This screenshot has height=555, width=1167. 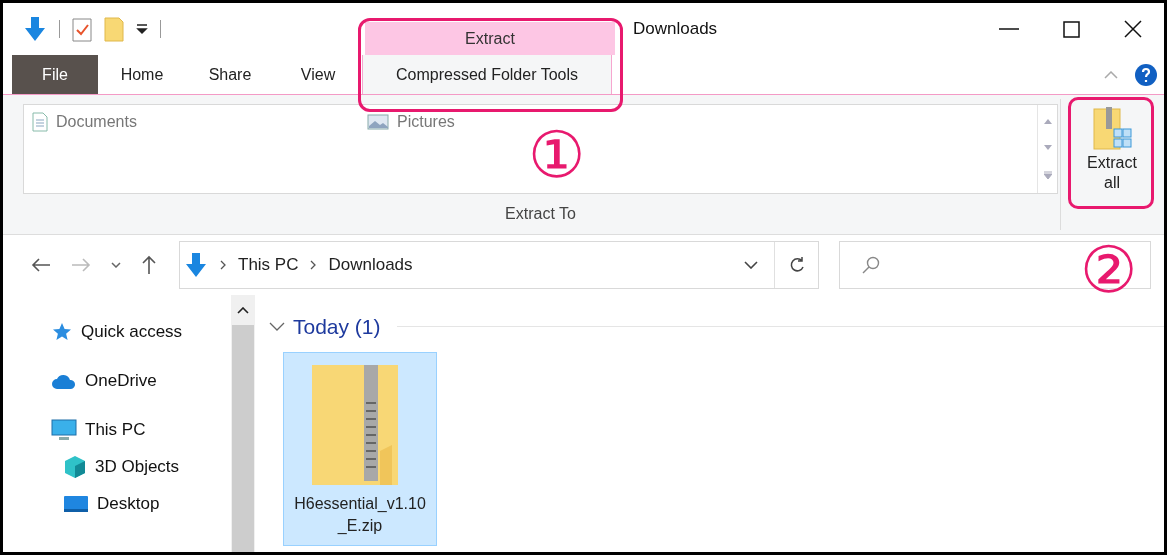 What do you see at coordinates (751, 265) in the screenshot?
I see `dropdown-caret-icon` at bounding box center [751, 265].